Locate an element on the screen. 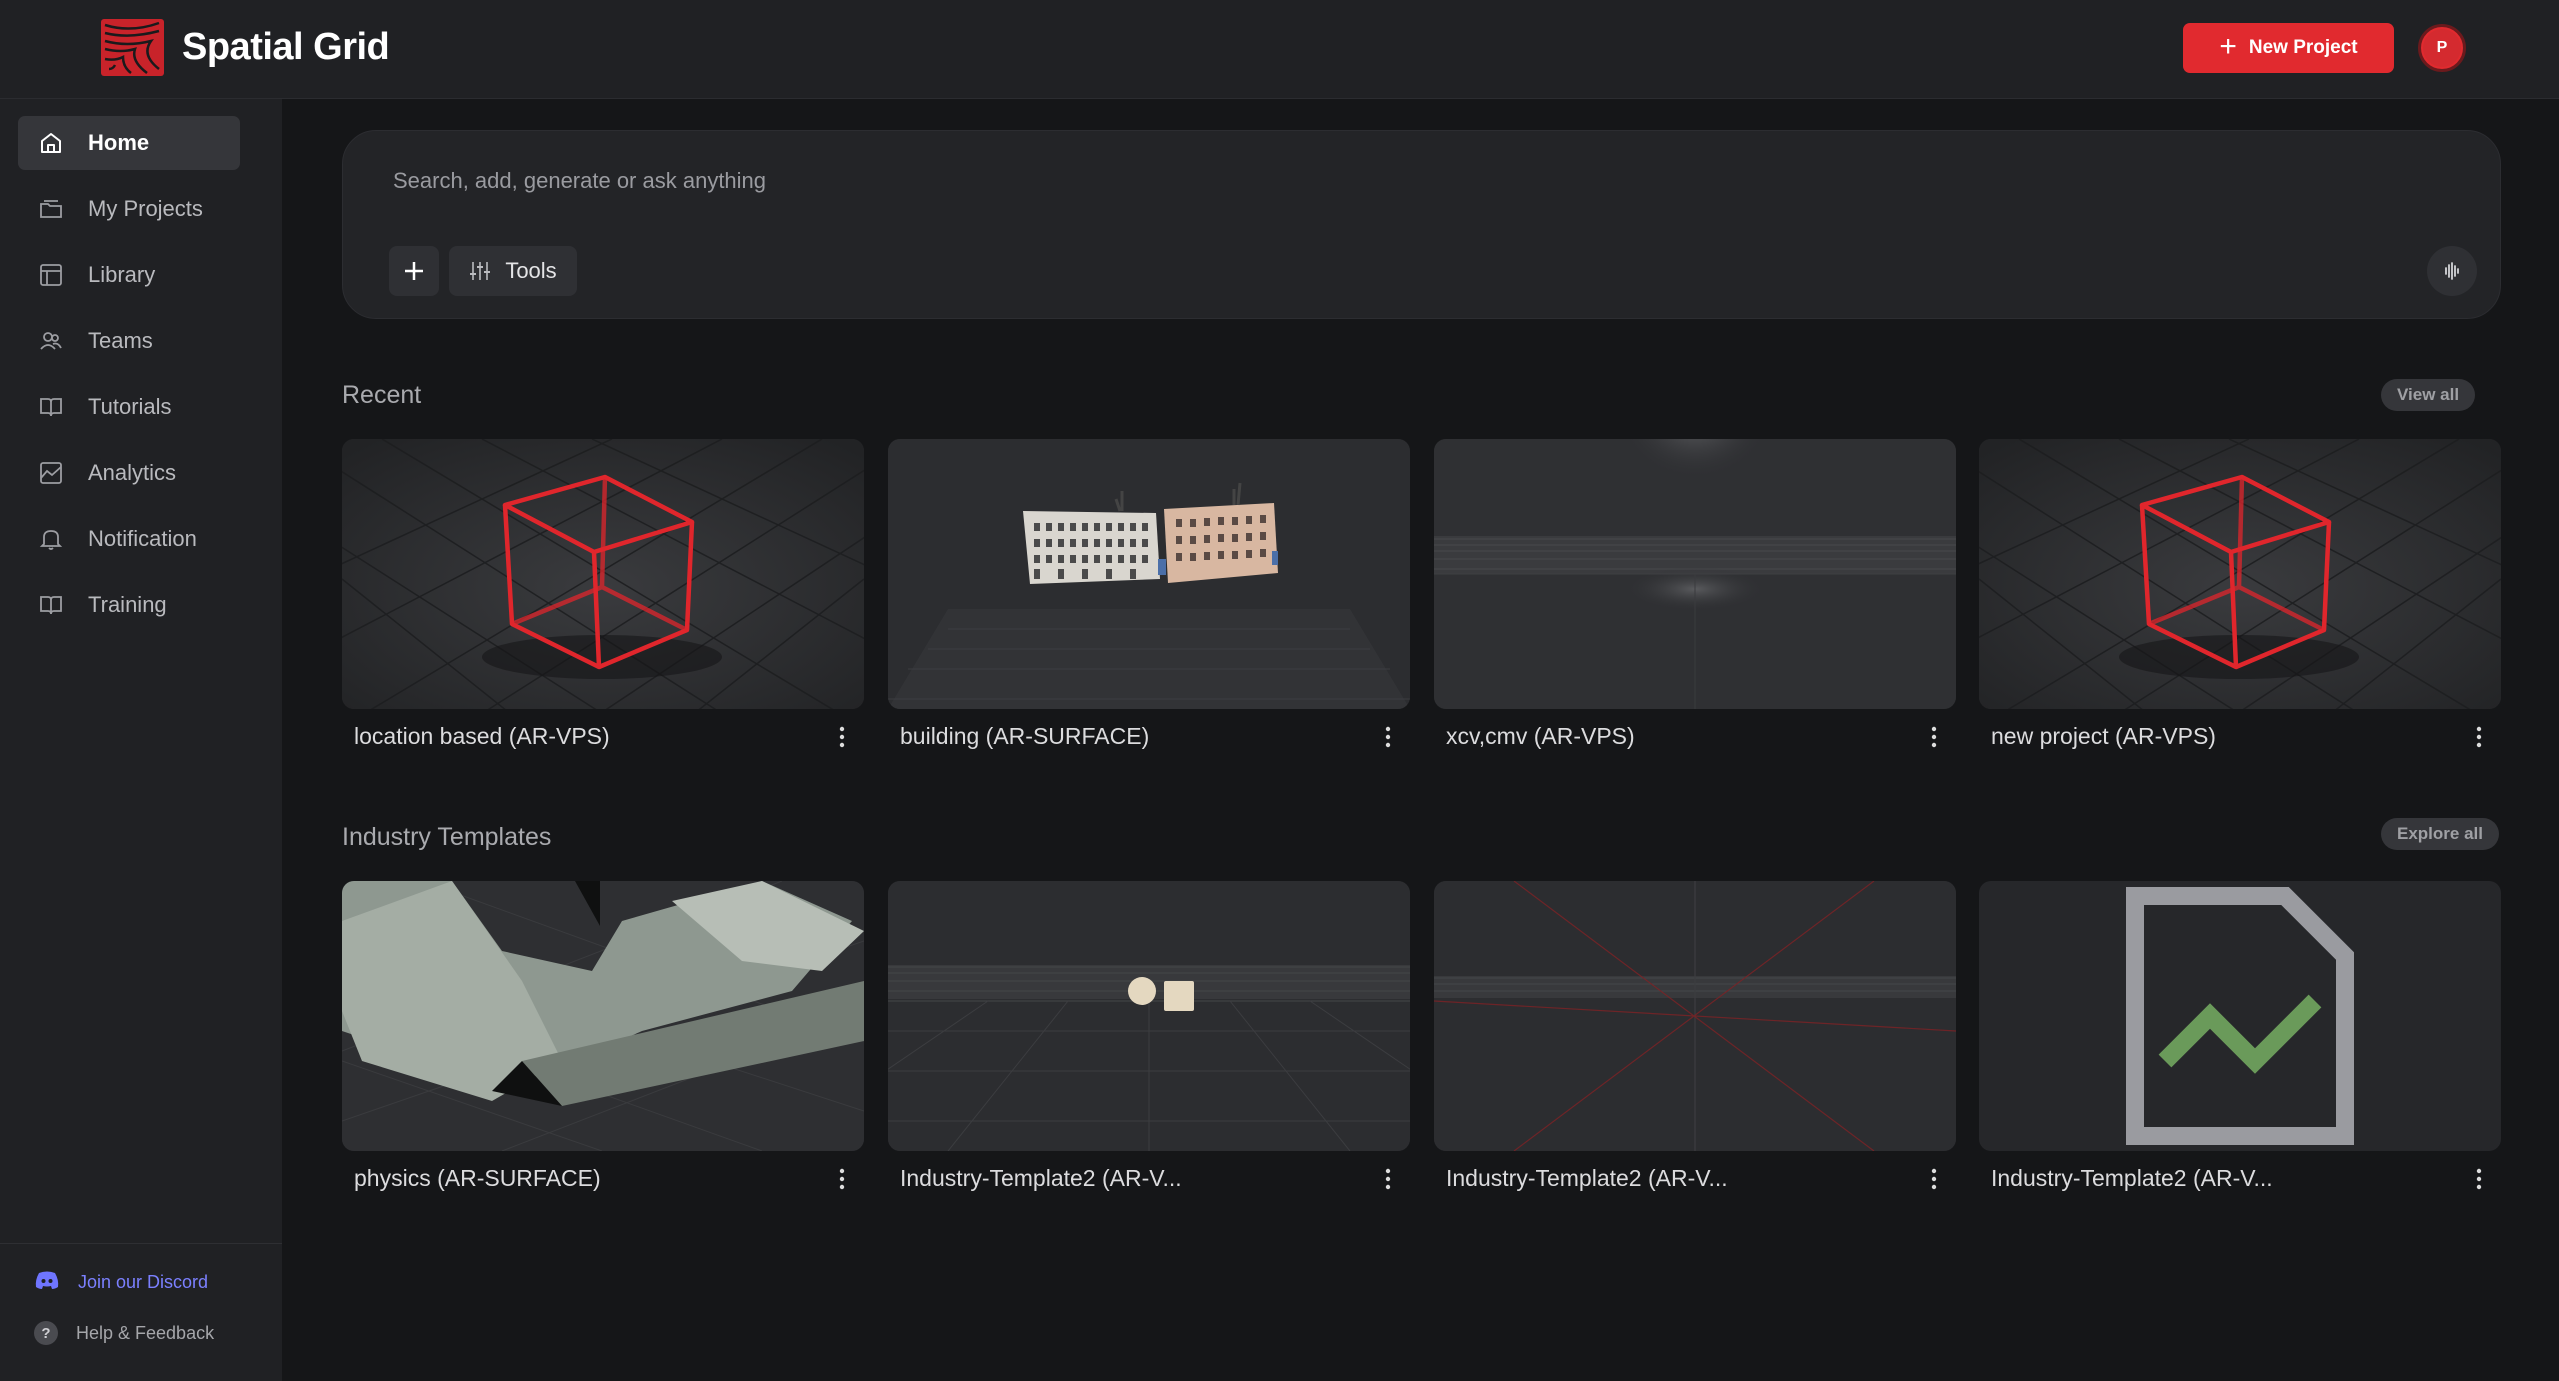 The image size is (2559, 1381). analytics-icon is located at coordinates (51, 473).